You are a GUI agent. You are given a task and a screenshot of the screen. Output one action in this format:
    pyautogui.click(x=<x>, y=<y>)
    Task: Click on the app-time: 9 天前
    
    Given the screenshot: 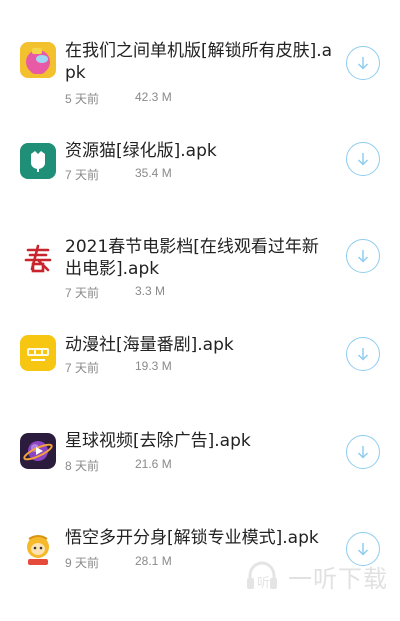 What is the action you would take?
    pyautogui.click(x=82, y=563)
    